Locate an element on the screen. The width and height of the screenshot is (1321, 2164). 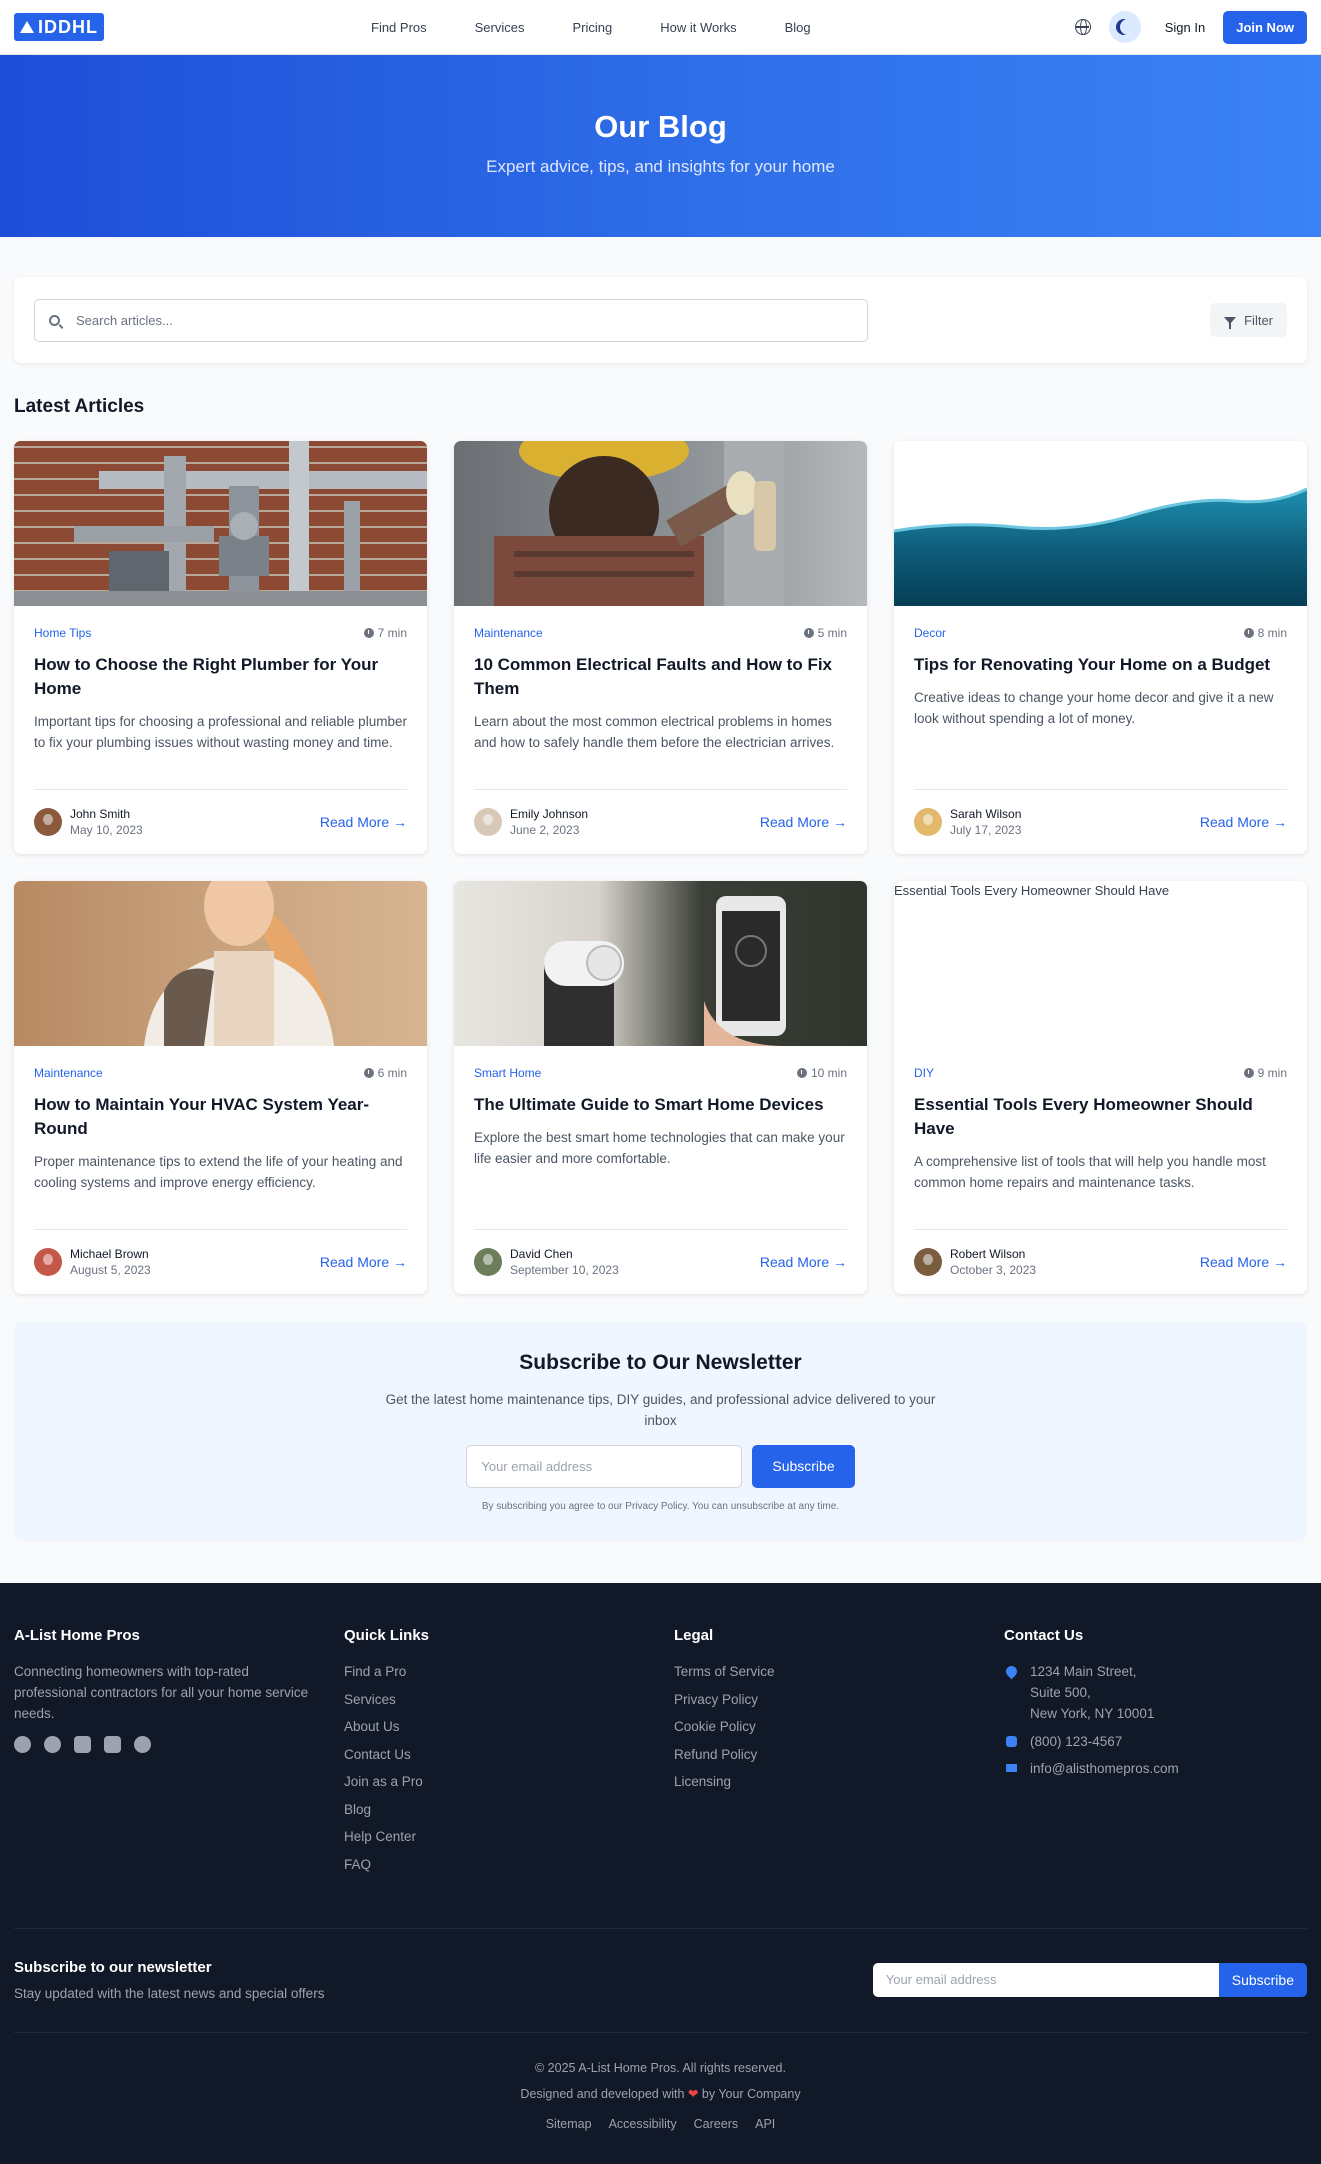
read-time-value: 10 min is located at coordinates (828, 1073).